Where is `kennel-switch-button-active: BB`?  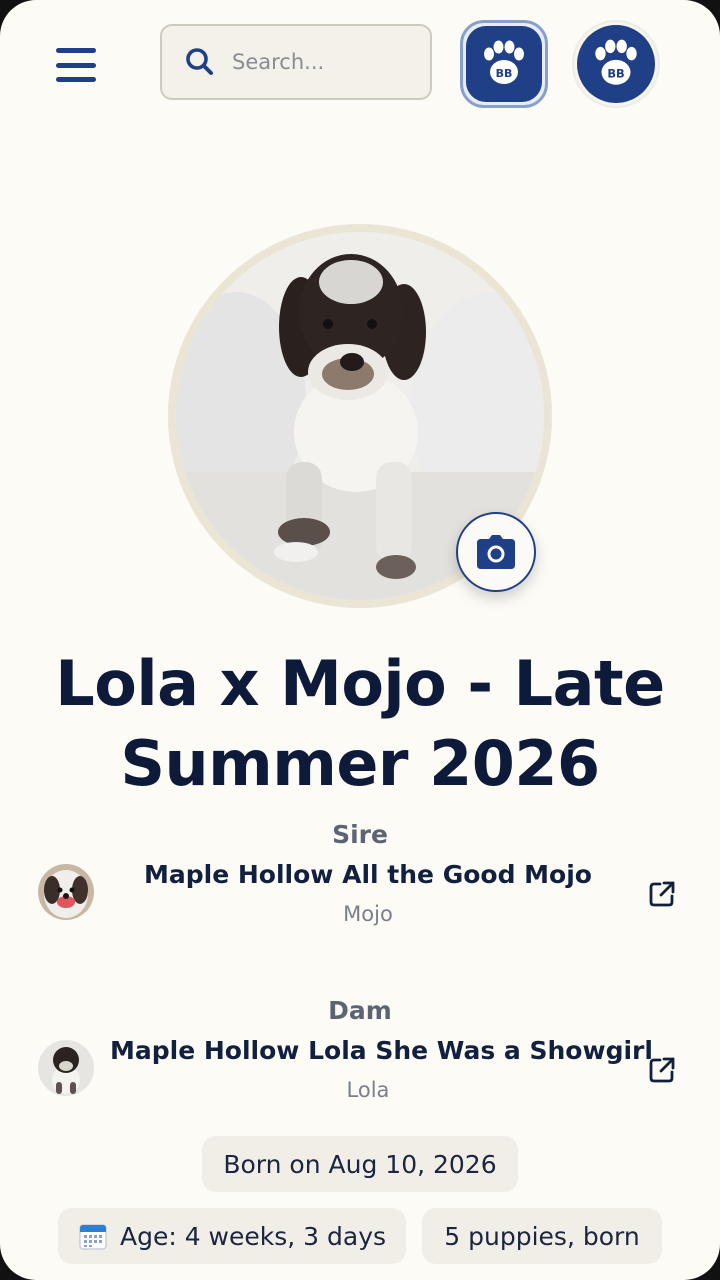 kennel-switch-button-active: BB is located at coordinates (504, 64).